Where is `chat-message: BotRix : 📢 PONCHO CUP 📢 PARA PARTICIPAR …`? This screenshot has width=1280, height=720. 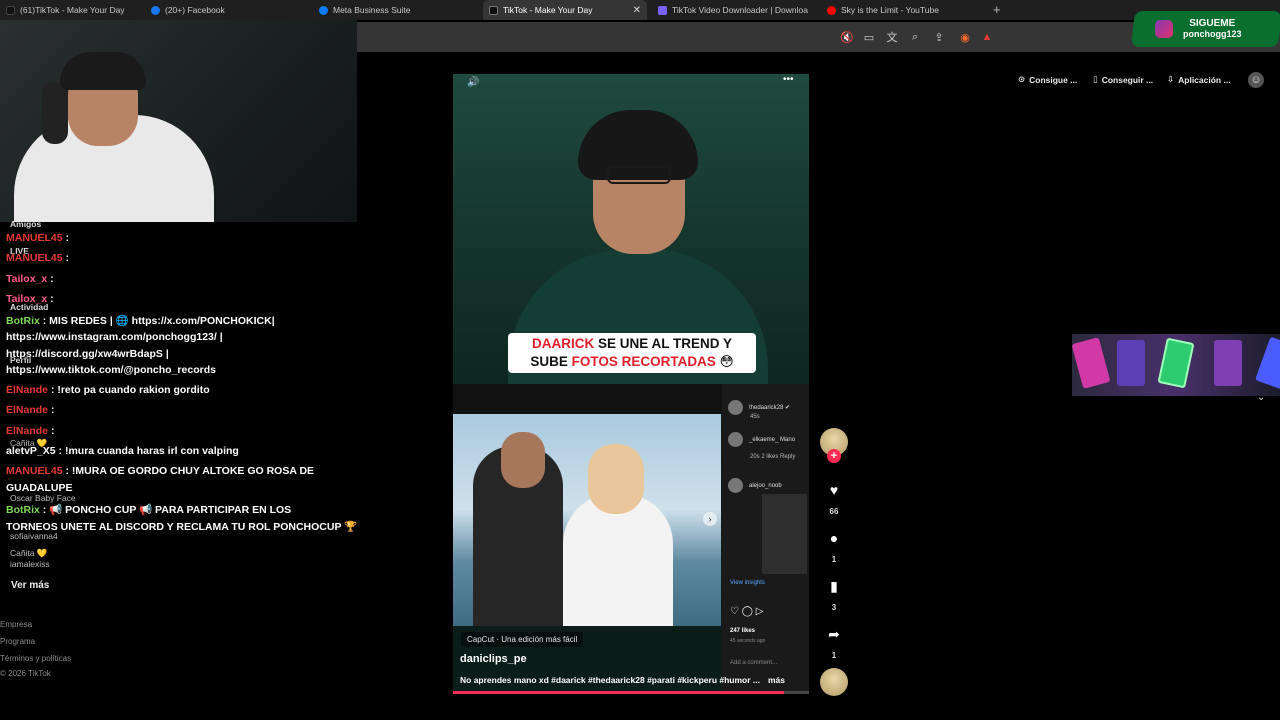
chat-message: BotRix : 📢 PONCHO CUP 📢 PARA PARTICIPAR … is located at coordinates (148, 509).